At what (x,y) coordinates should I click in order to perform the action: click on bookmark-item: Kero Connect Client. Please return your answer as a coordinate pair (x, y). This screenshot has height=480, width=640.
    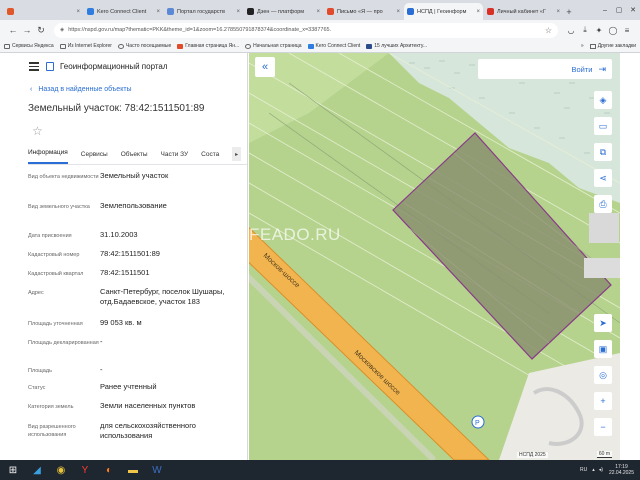
    Looking at the image, I should click on (333, 46).